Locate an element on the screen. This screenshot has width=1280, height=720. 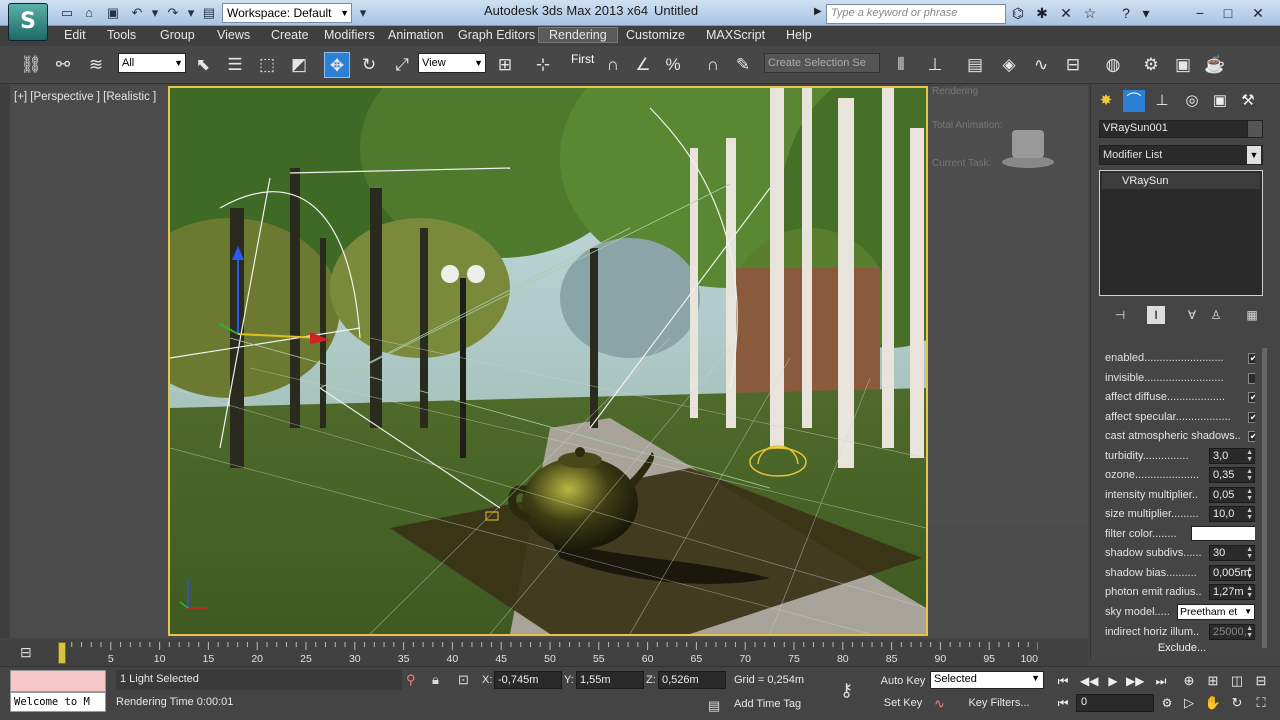
zoom-extents-all-icon: ⊟ is located at coordinates (1261, 681).